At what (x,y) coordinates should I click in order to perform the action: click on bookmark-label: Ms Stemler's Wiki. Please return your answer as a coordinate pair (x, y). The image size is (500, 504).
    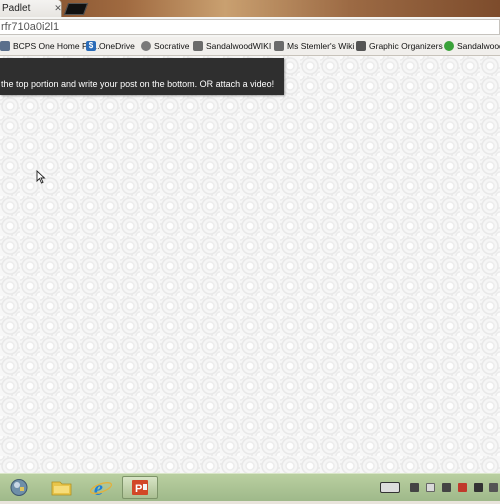
    Looking at the image, I should click on (321, 46).